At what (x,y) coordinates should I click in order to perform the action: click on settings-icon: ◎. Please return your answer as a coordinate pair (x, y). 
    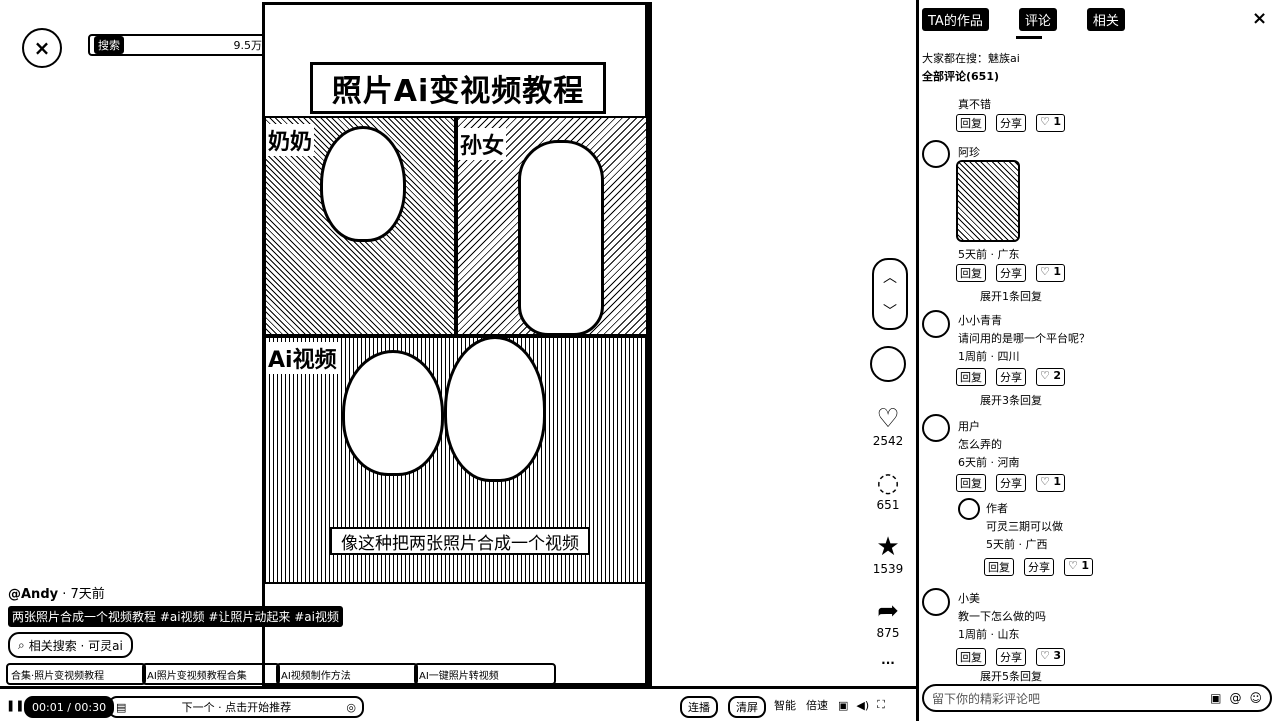
    Looking at the image, I should click on (351, 707).